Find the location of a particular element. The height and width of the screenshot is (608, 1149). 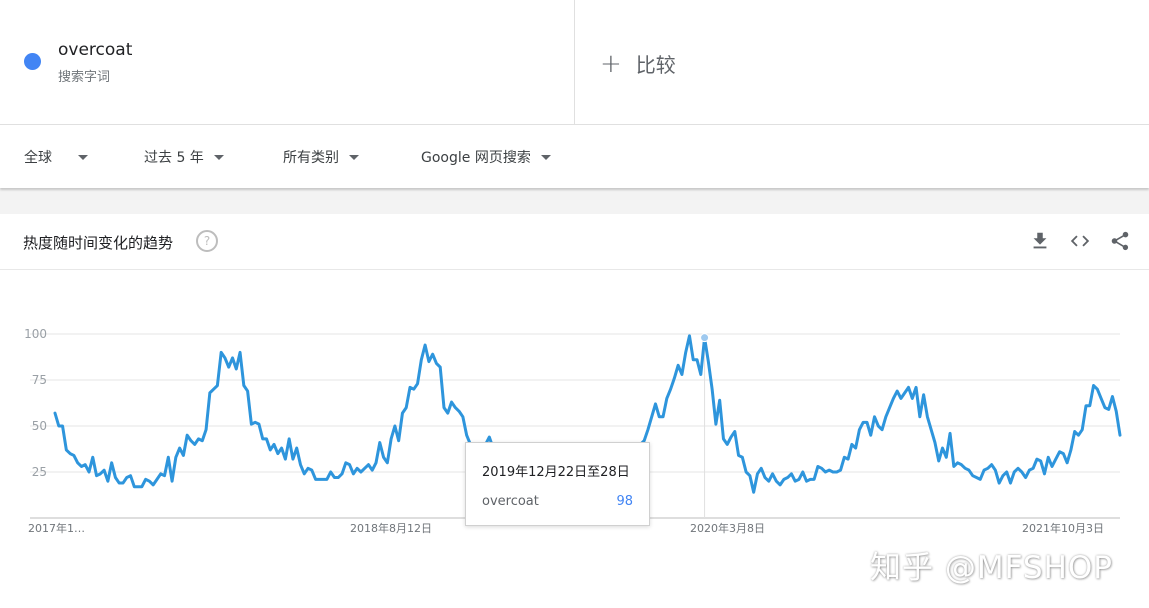

y-tick-label: 75 is located at coordinates (39, 380).